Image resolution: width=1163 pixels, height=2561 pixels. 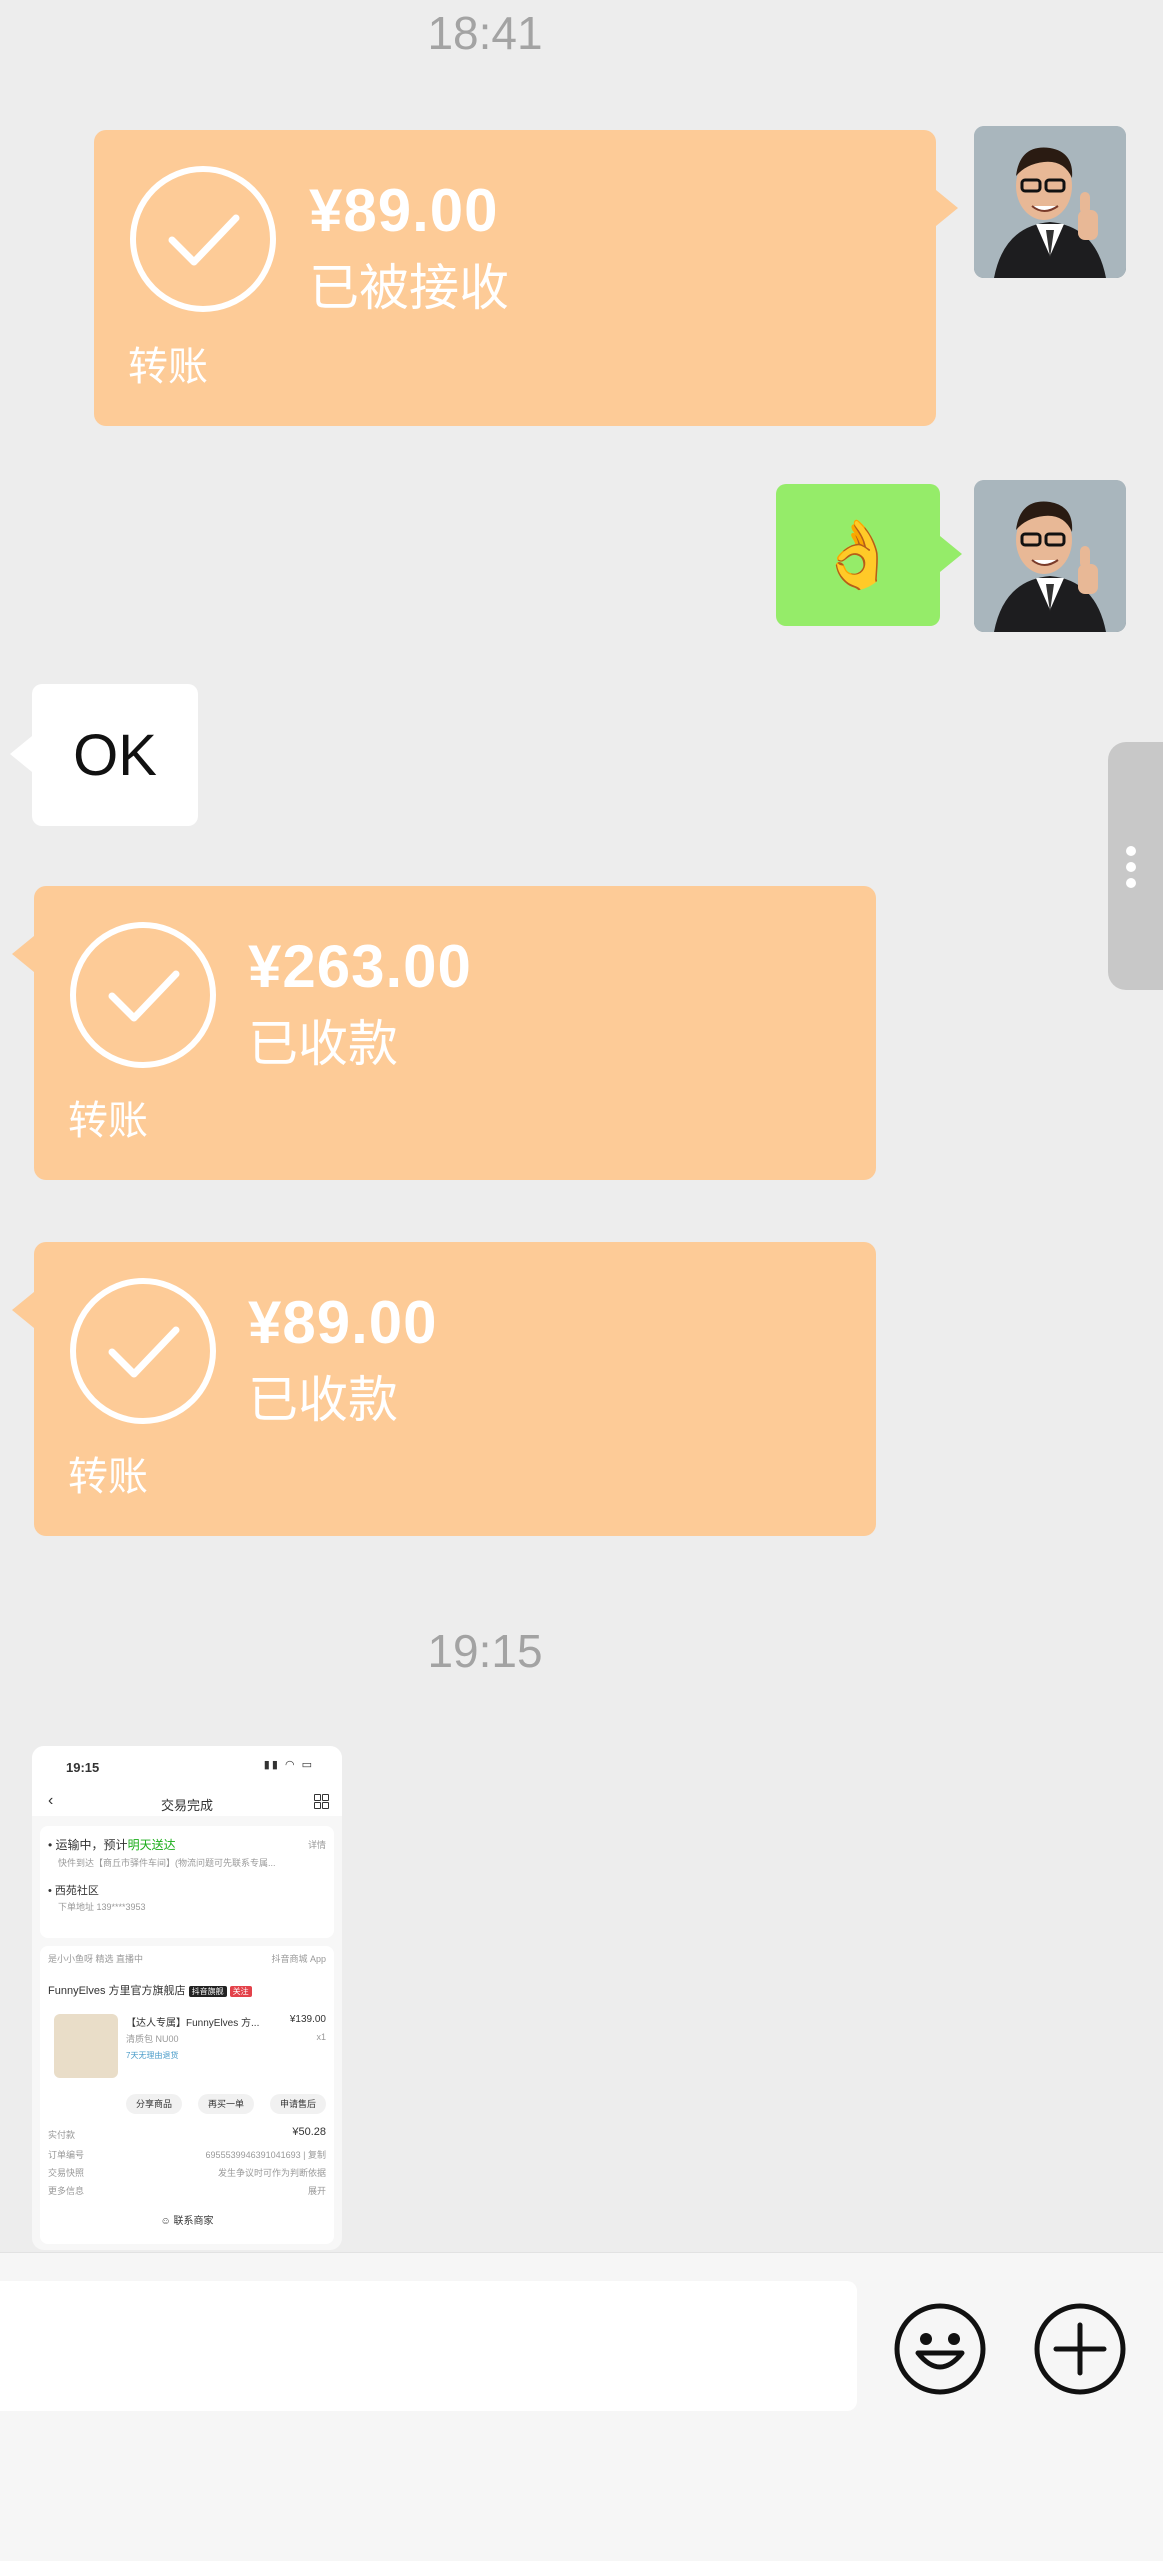 What do you see at coordinates (307, 2019) in the screenshot?
I see `product-price: ¥139.00` at bounding box center [307, 2019].